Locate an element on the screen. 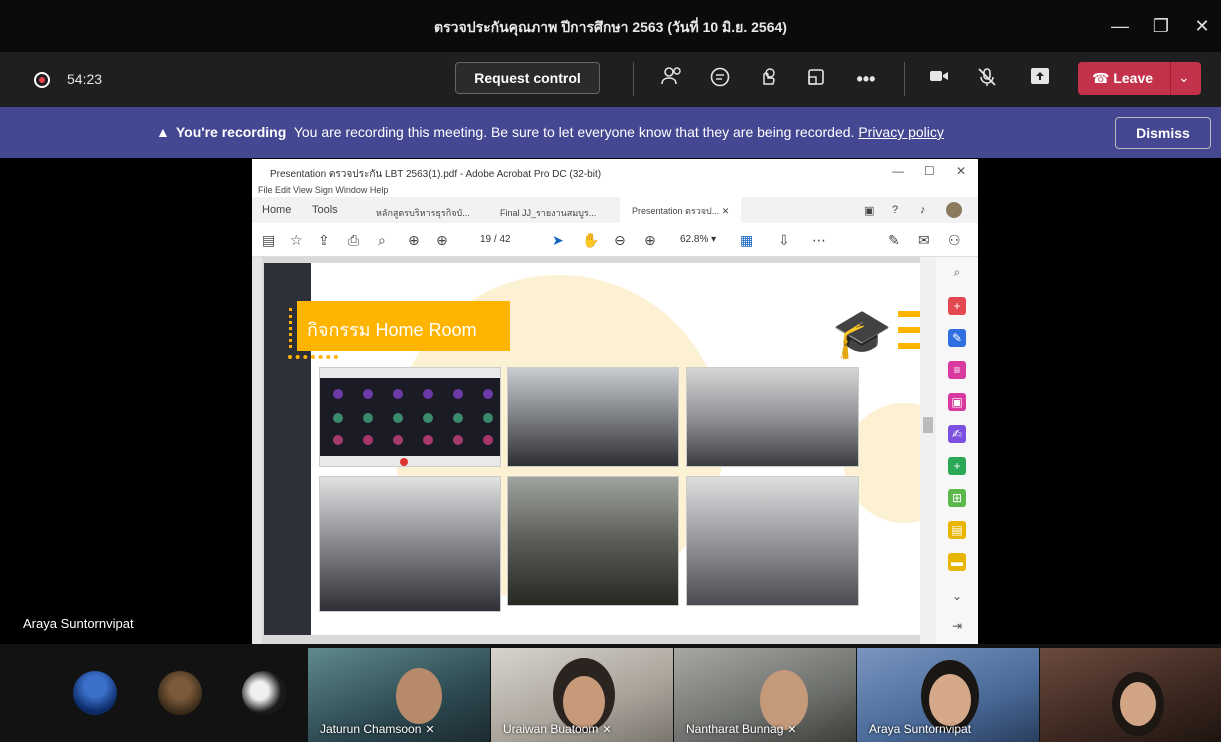  participant-name: Nantharat Bunnag ✕ is located at coordinates (741, 729).